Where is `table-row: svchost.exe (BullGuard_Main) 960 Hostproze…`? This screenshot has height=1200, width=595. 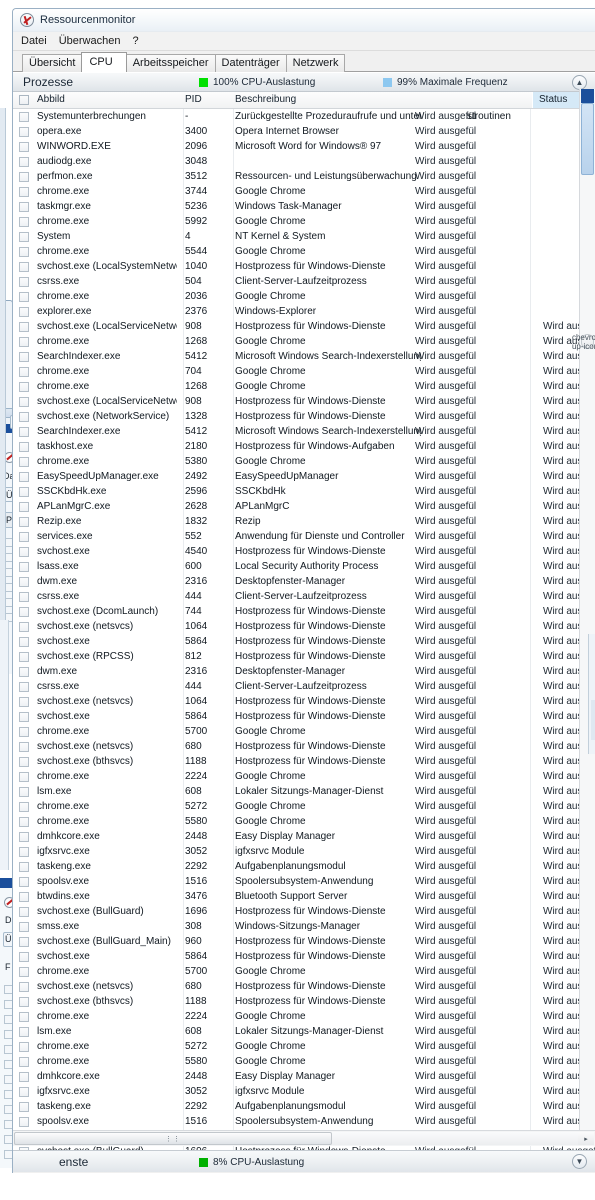 table-row: svchost.exe (BullGuard_Main) 960 Hostproze… is located at coordinates (304, 941).